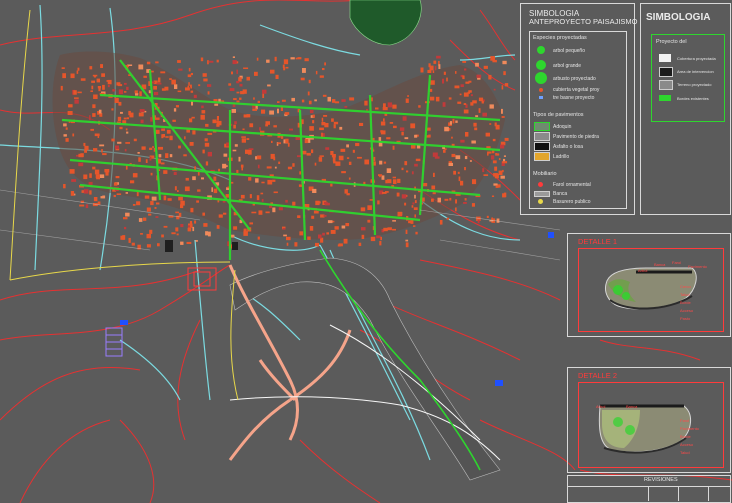  What do you see at coordinates (541, 90) in the screenshot?
I see `species-groundcover-icon` at bounding box center [541, 90].